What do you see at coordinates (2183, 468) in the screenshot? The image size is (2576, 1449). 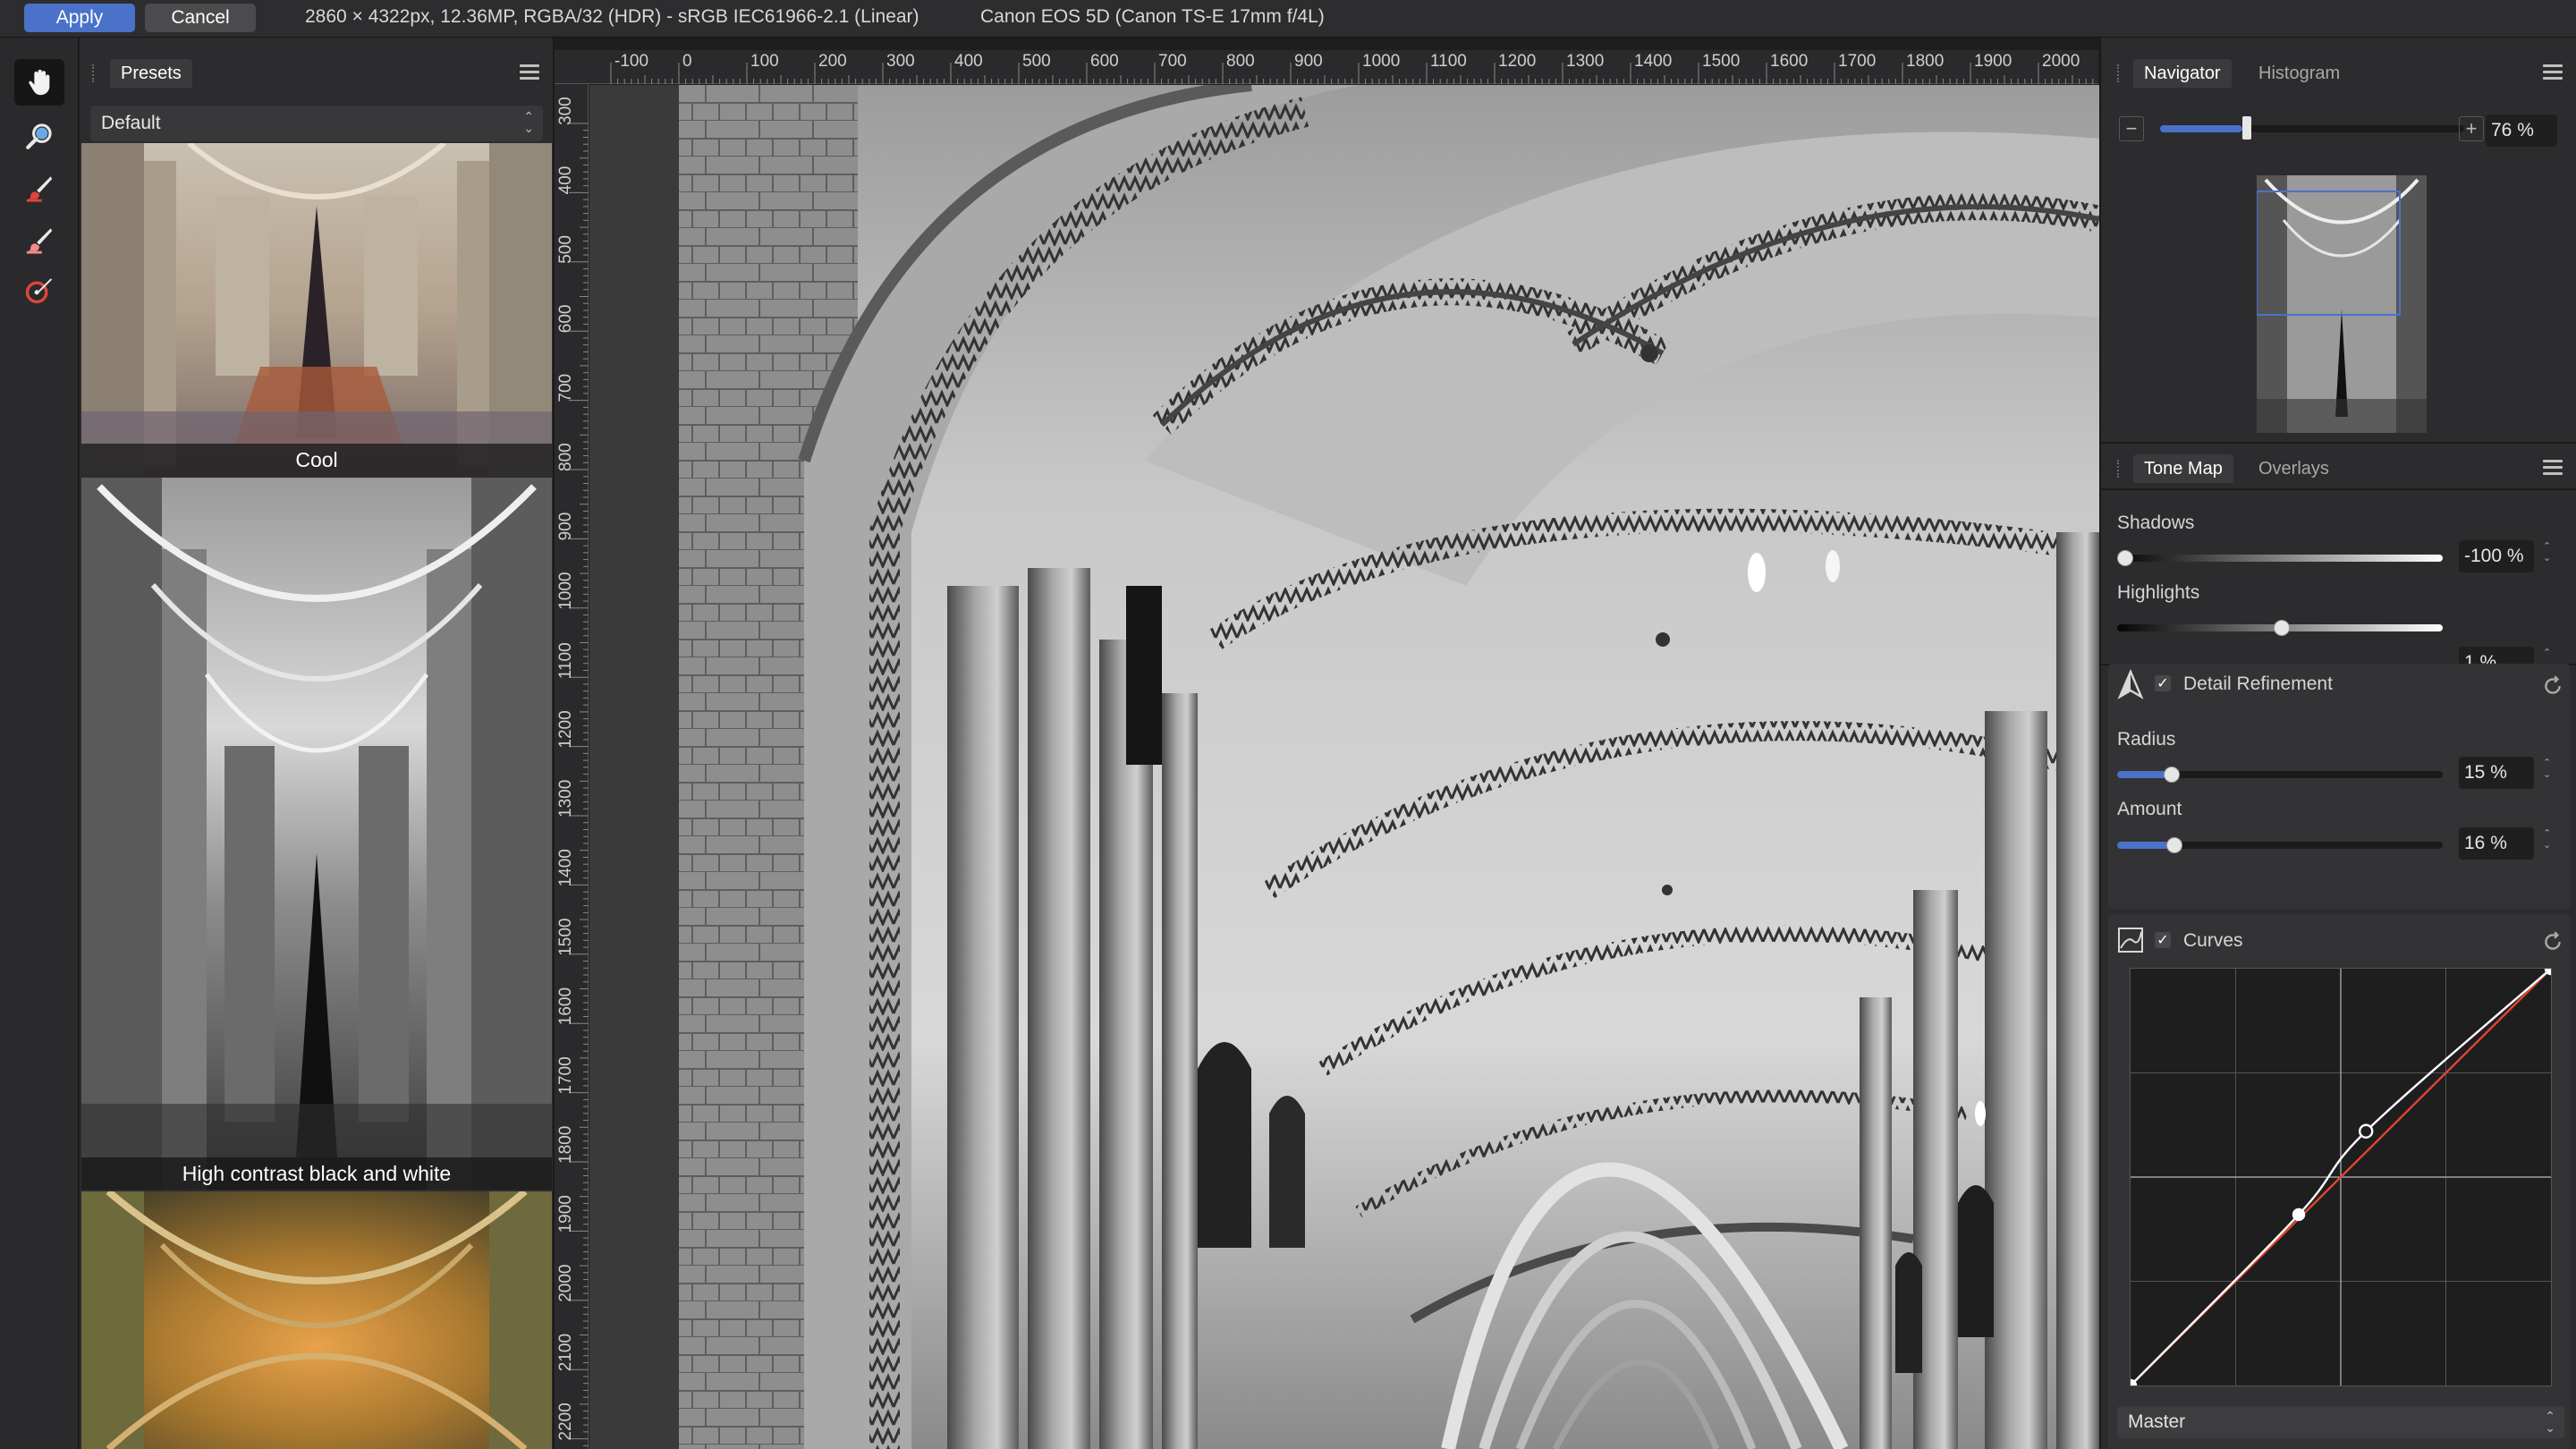 I see `tab-tone-map: Tone Map` at bounding box center [2183, 468].